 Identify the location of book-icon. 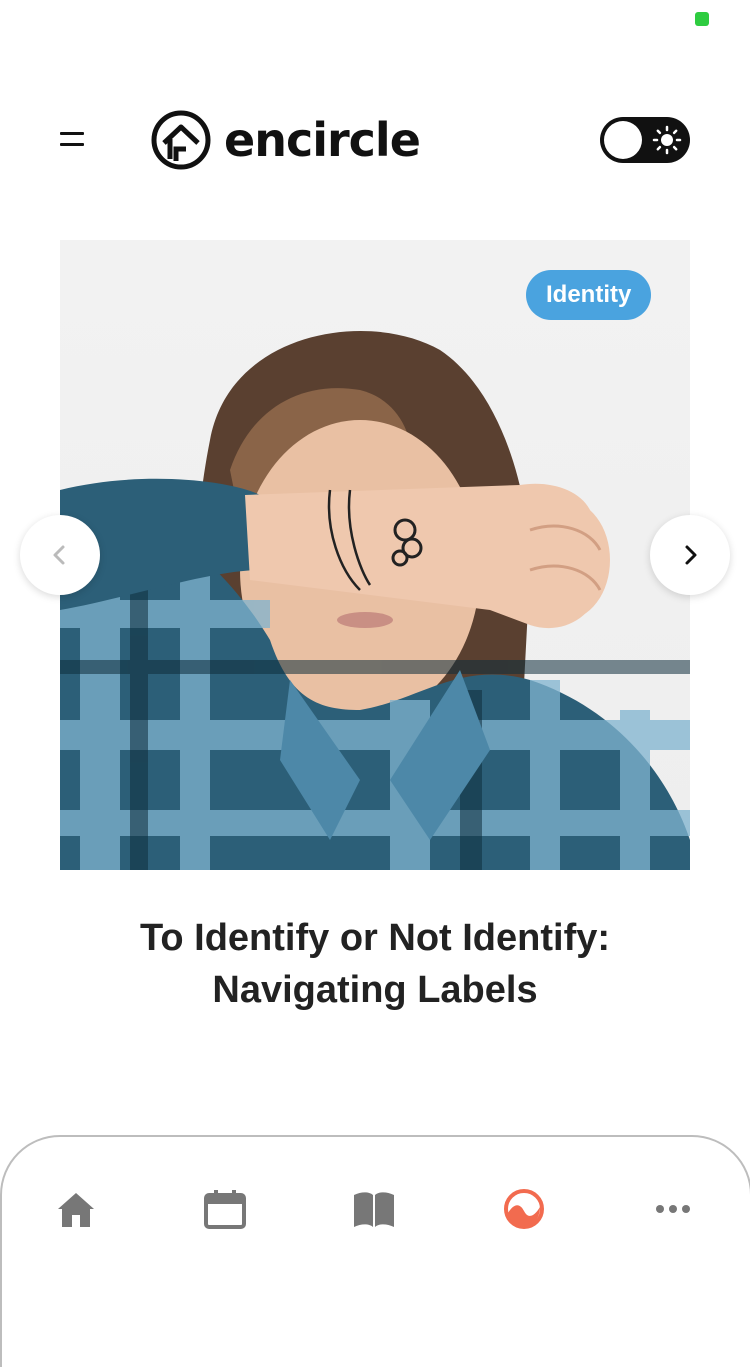
(374, 1209).